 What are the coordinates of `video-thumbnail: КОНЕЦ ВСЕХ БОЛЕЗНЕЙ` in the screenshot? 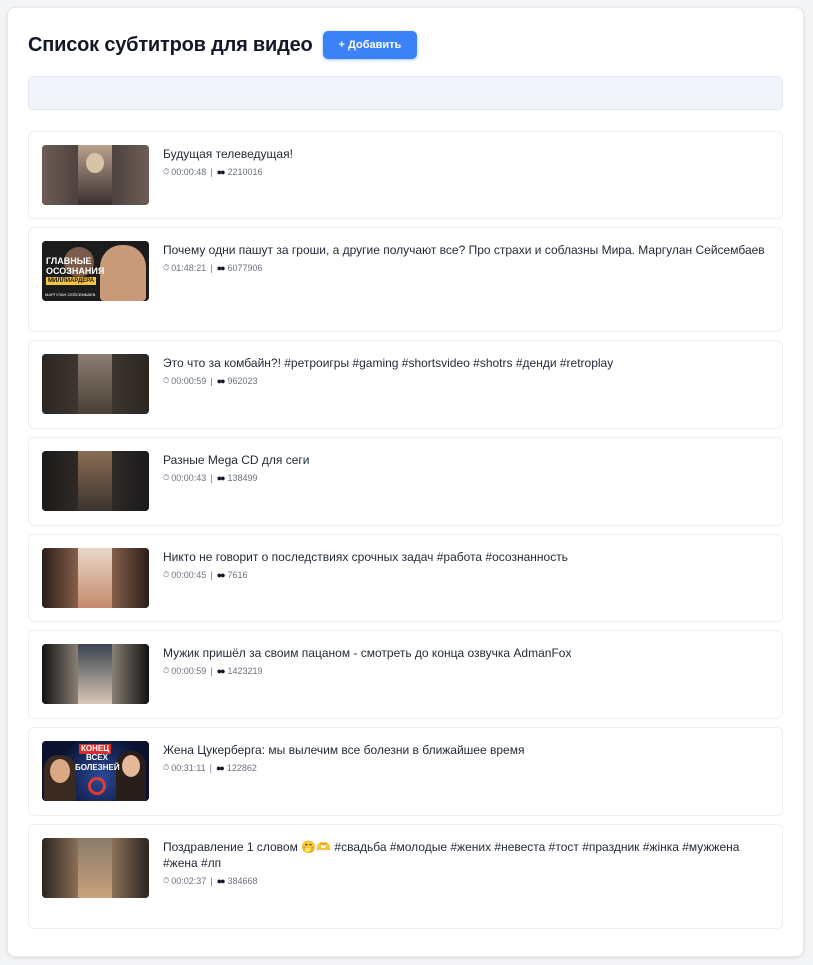 It's located at (95, 771).